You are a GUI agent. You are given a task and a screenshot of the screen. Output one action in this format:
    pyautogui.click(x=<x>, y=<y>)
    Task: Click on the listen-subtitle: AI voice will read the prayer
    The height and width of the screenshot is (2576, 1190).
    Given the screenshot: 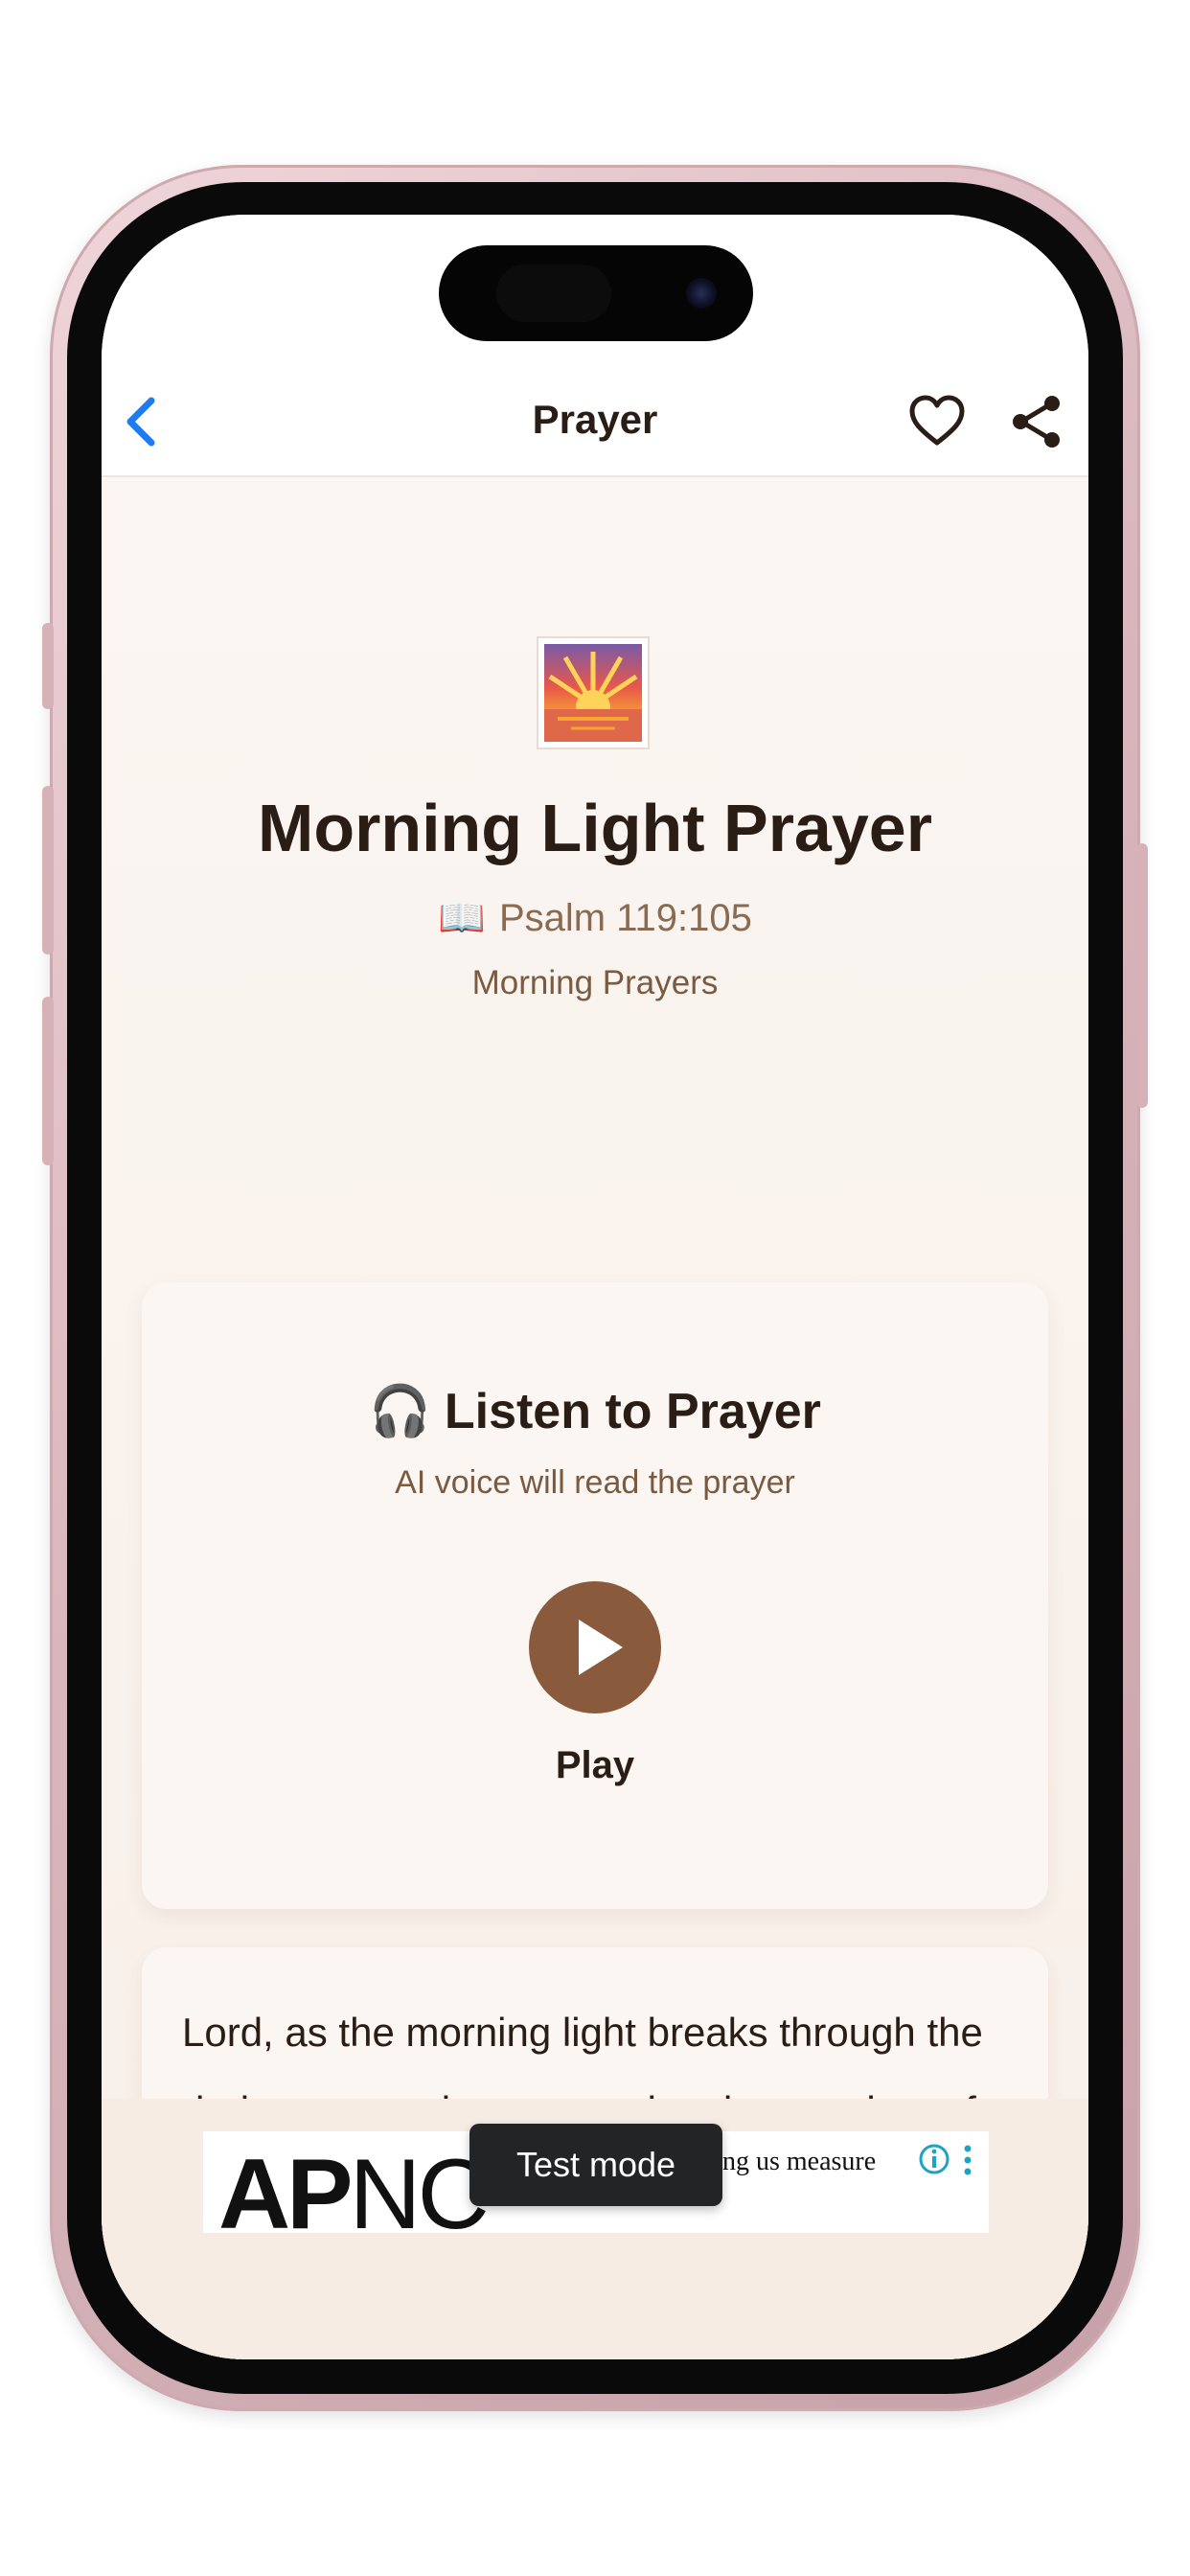 What is the action you would take?
    pyautogui.click(x=595, y=1483)
    